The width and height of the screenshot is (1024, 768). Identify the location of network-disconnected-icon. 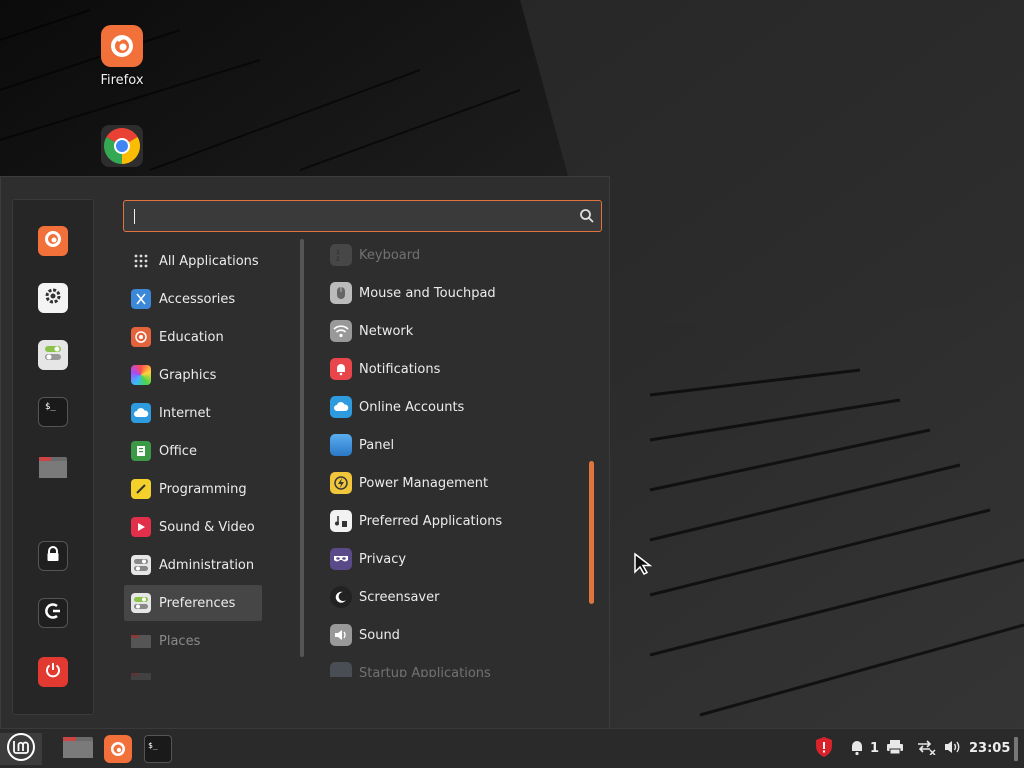
(926, 749).